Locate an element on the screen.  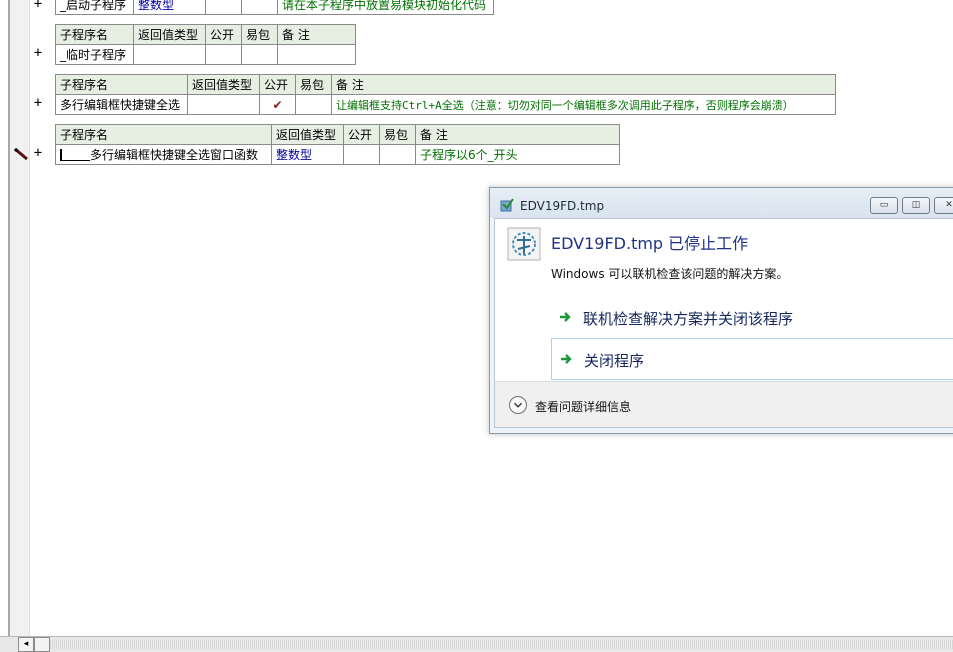
close-program-option: 关闭程序 is located at coordinates (752, 359).